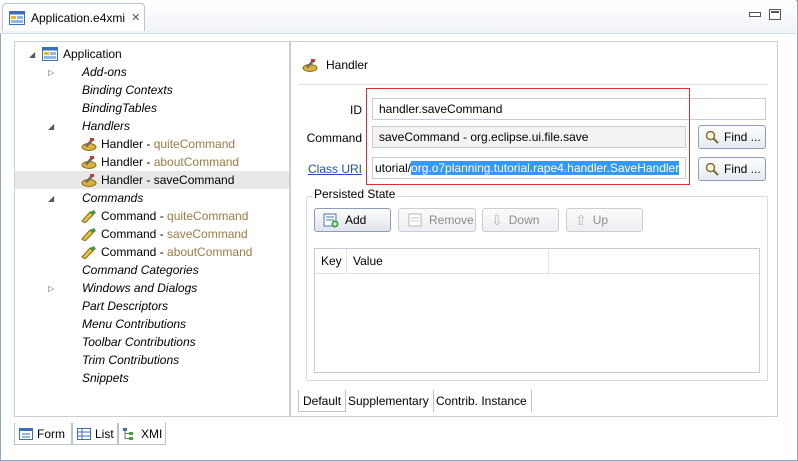 The width and height of the screenshot is (798, 461). I want to click on tree-item-snippets: Snippets, so click(152, 378).